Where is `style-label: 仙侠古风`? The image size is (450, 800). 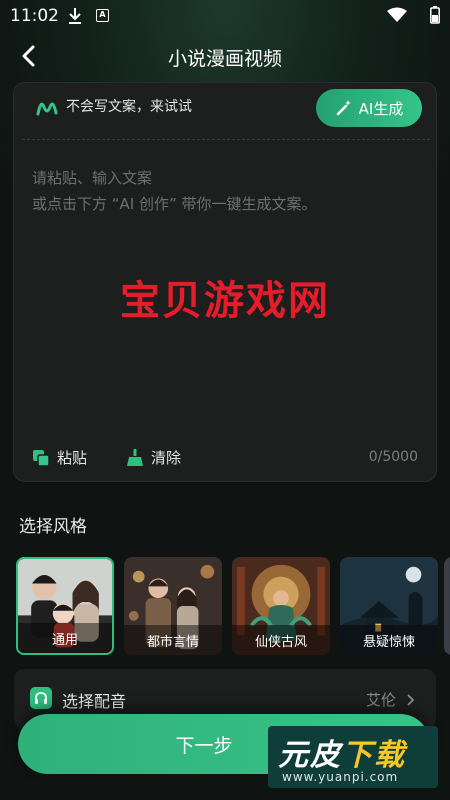 style-label: 仙侠古风 is located at coordinates (280, 642).